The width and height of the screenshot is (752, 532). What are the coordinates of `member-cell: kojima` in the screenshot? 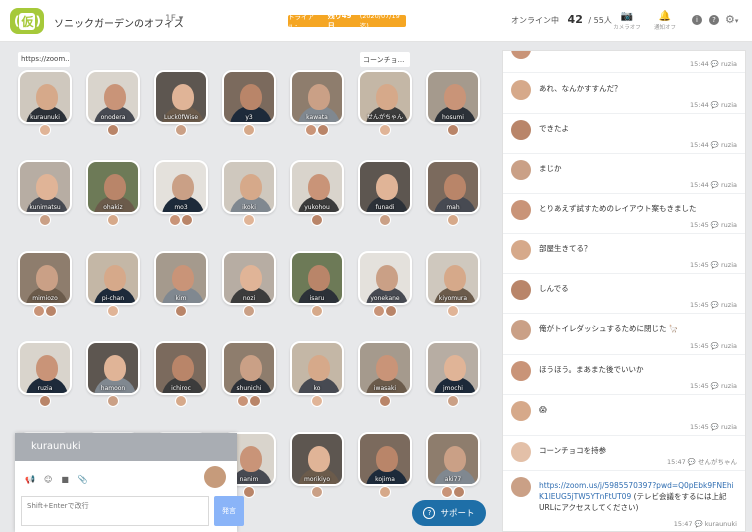 It's located at (385, 467).